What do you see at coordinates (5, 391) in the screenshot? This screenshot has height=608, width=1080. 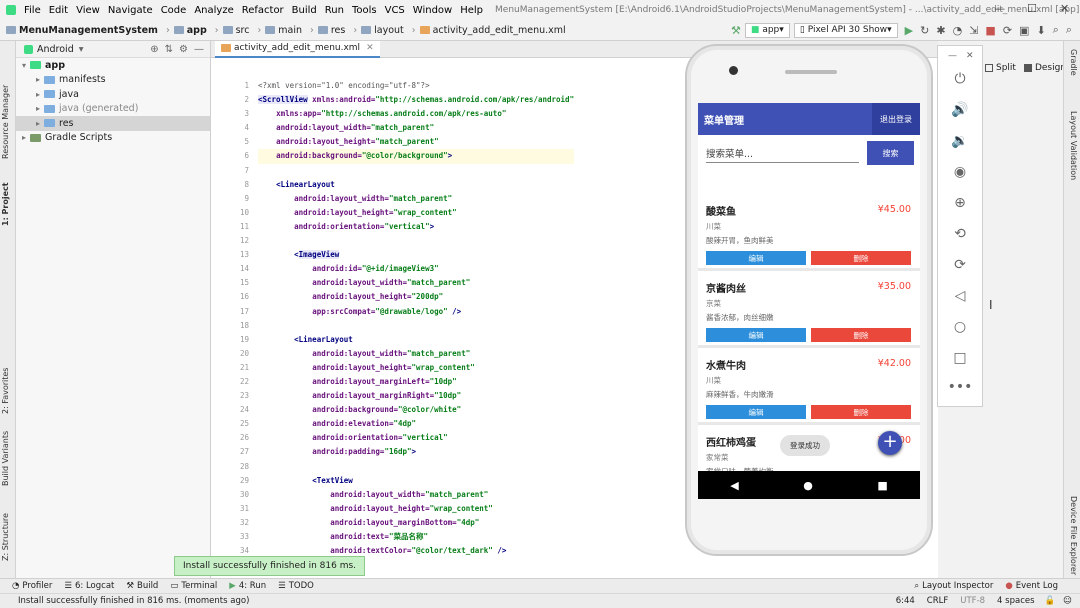 I see `favorites-tab: 2: Favorites` at bounding box center [5, 391].